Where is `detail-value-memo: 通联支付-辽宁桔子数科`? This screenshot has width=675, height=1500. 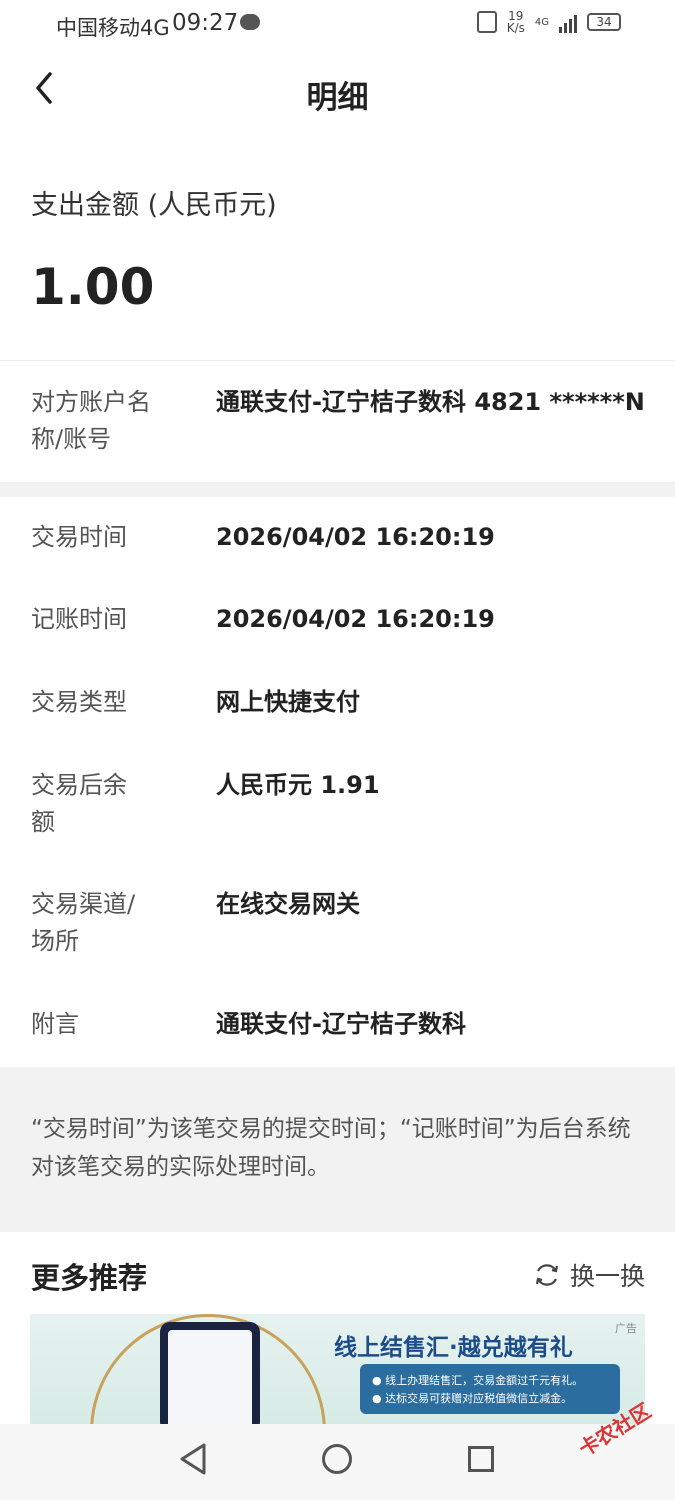
detail-value-memo: 通联支付-辽宁桔子数科 is located at coordinates (341, 1024).